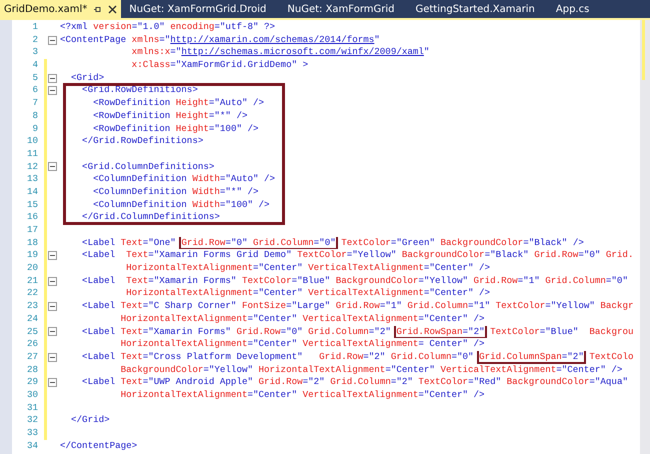 Image resolution: width=650 pixels, height=454 pixels. What do you see at coordinates (645, 237) in the screenshot?
I see `scrollbar` at bounding box center [645, 237].